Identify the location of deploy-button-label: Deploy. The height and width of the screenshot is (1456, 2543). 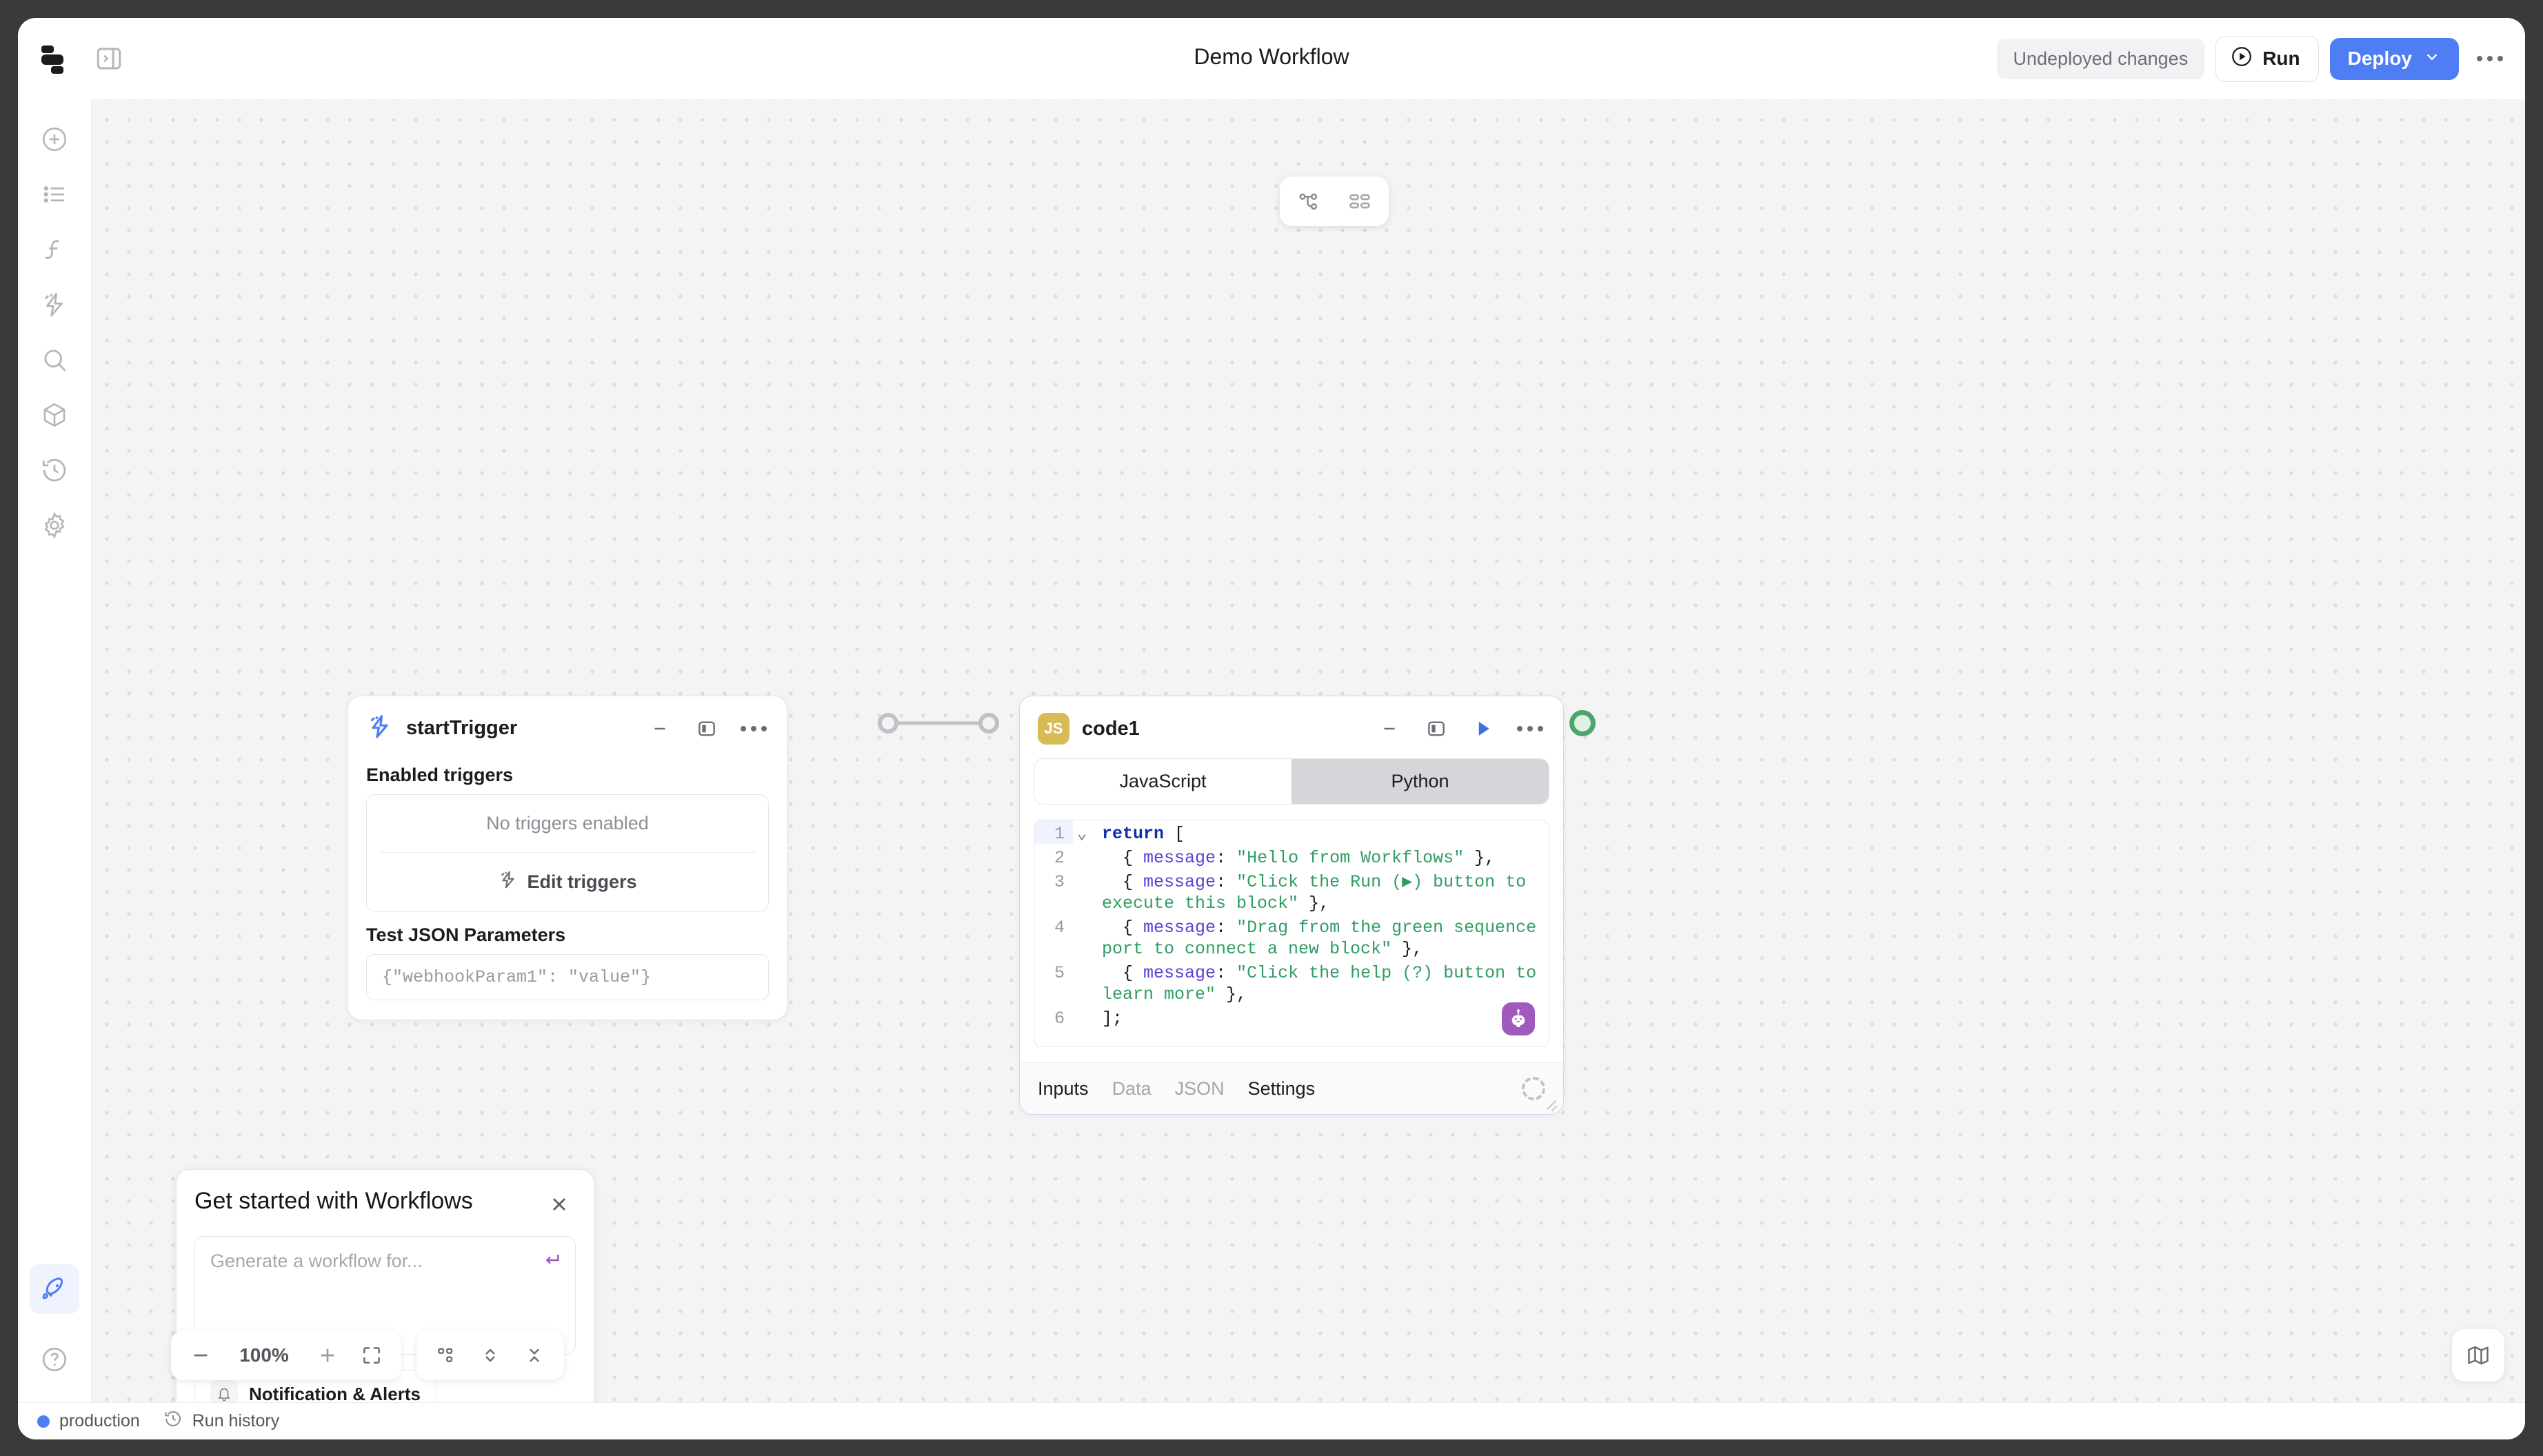
(2379, 59).